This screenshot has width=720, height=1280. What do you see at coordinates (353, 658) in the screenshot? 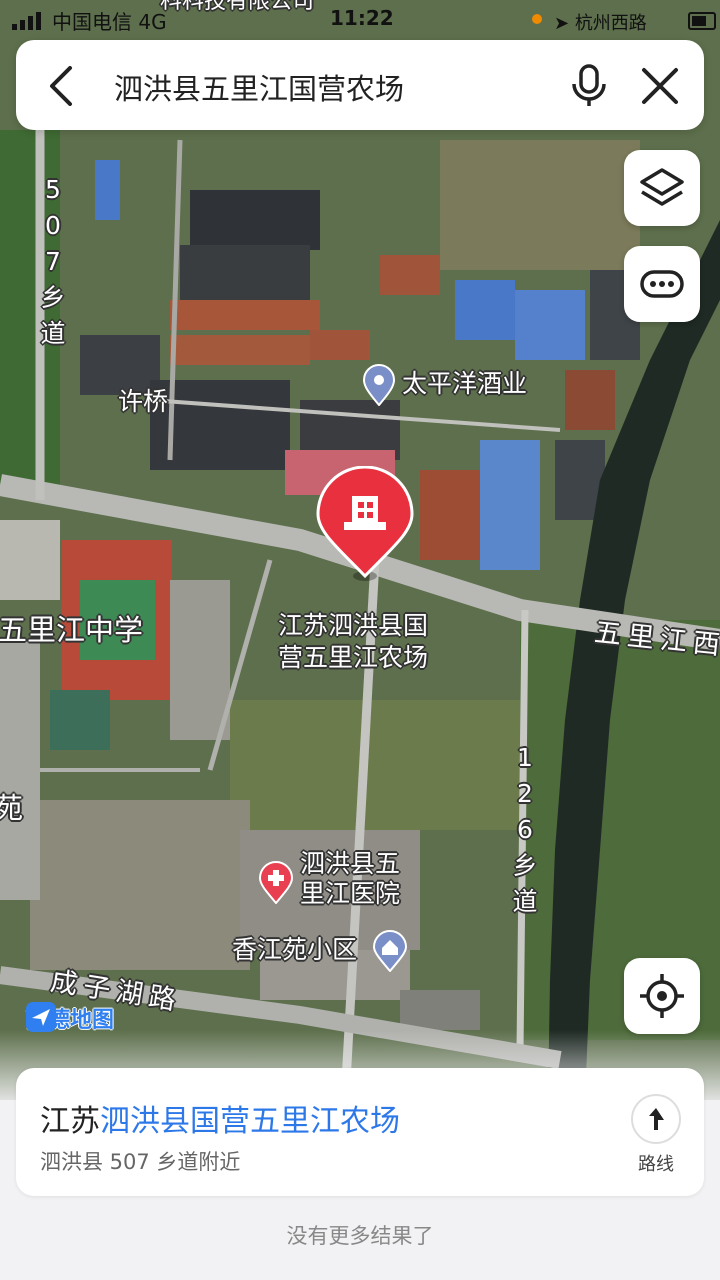
I see `map-label-farm-line2: 营五里江农场` at bounding box center [353, 658].